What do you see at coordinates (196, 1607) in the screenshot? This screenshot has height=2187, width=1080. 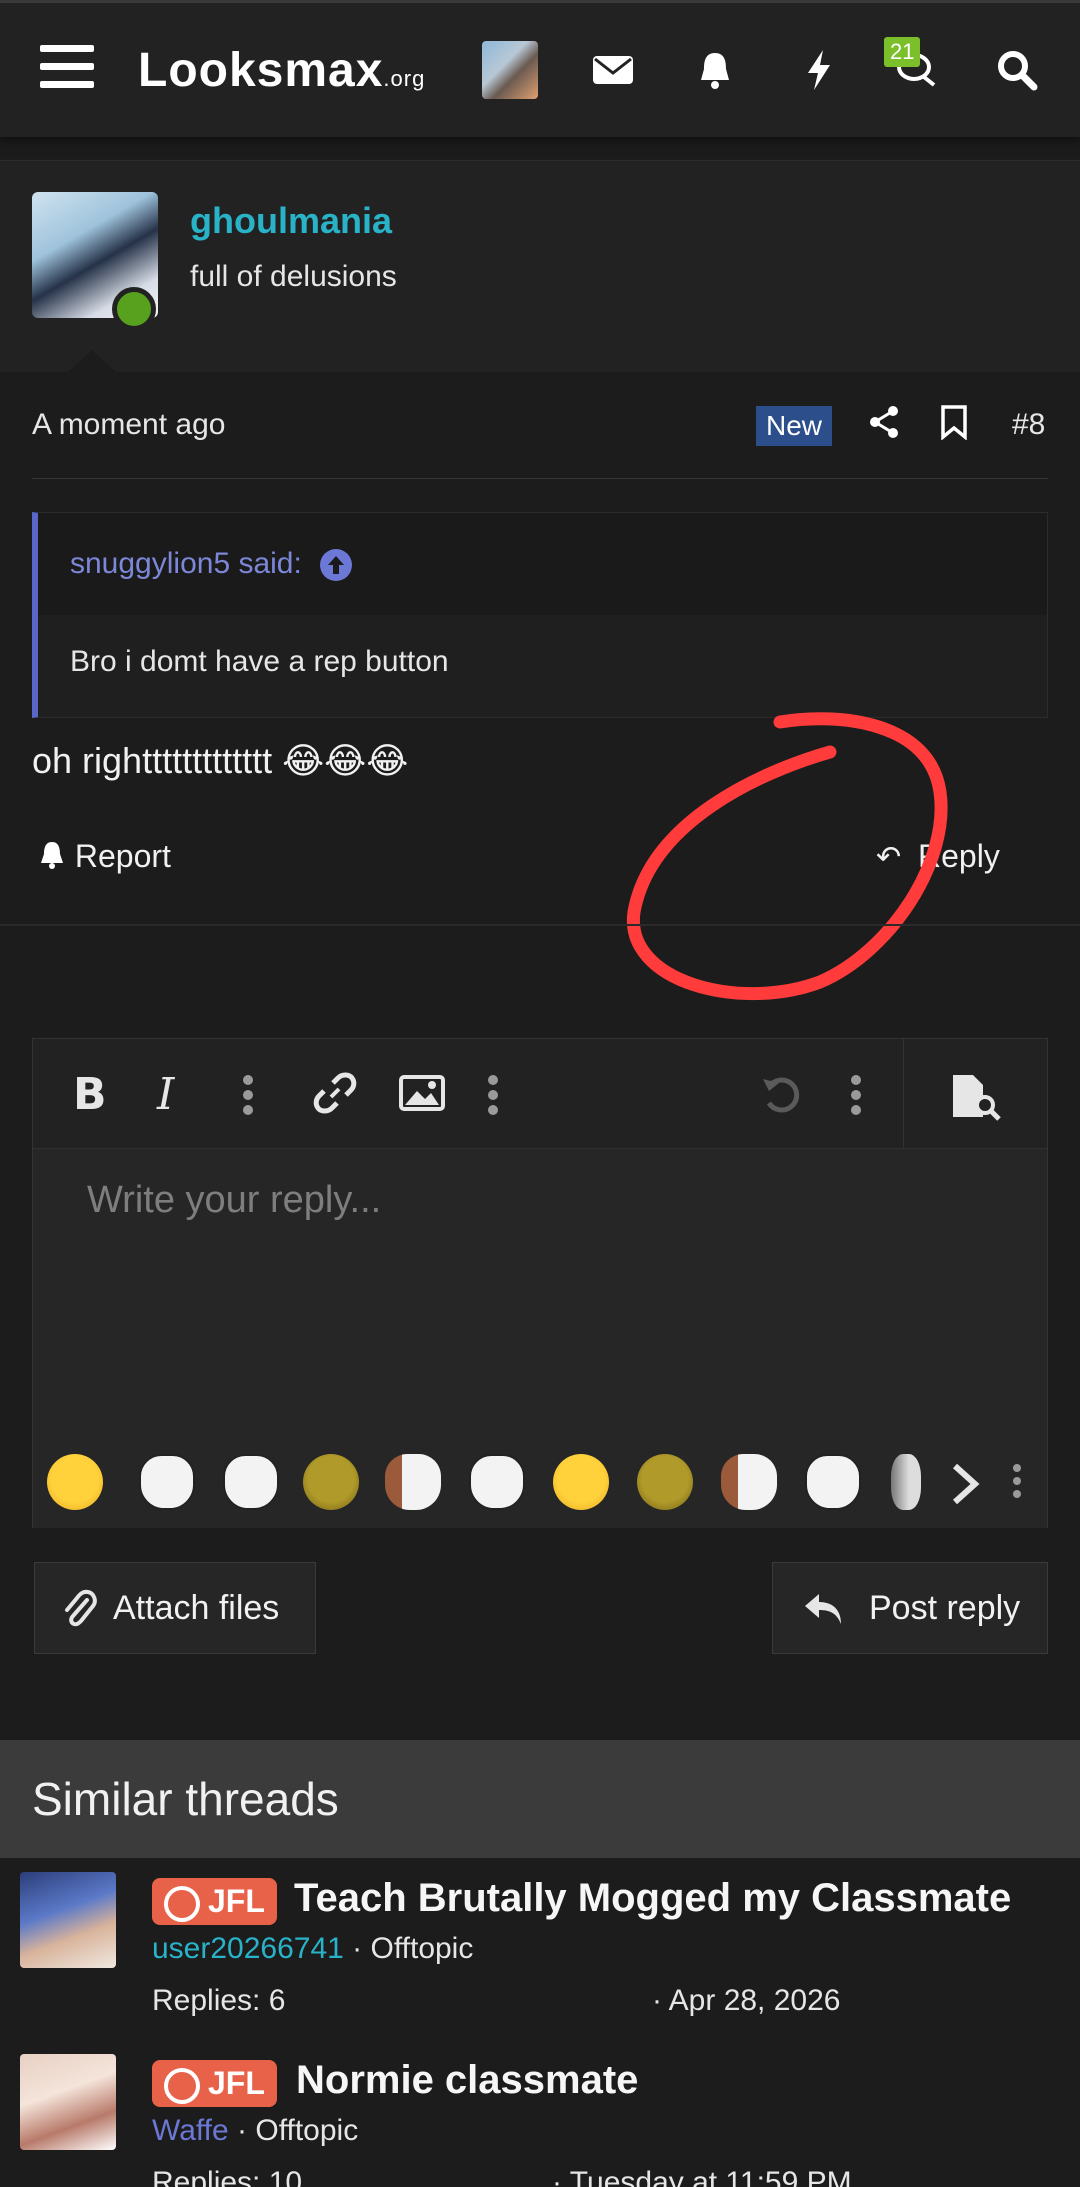 I see `attach-files-label: Attach files` at bounding box center [196, 1607].